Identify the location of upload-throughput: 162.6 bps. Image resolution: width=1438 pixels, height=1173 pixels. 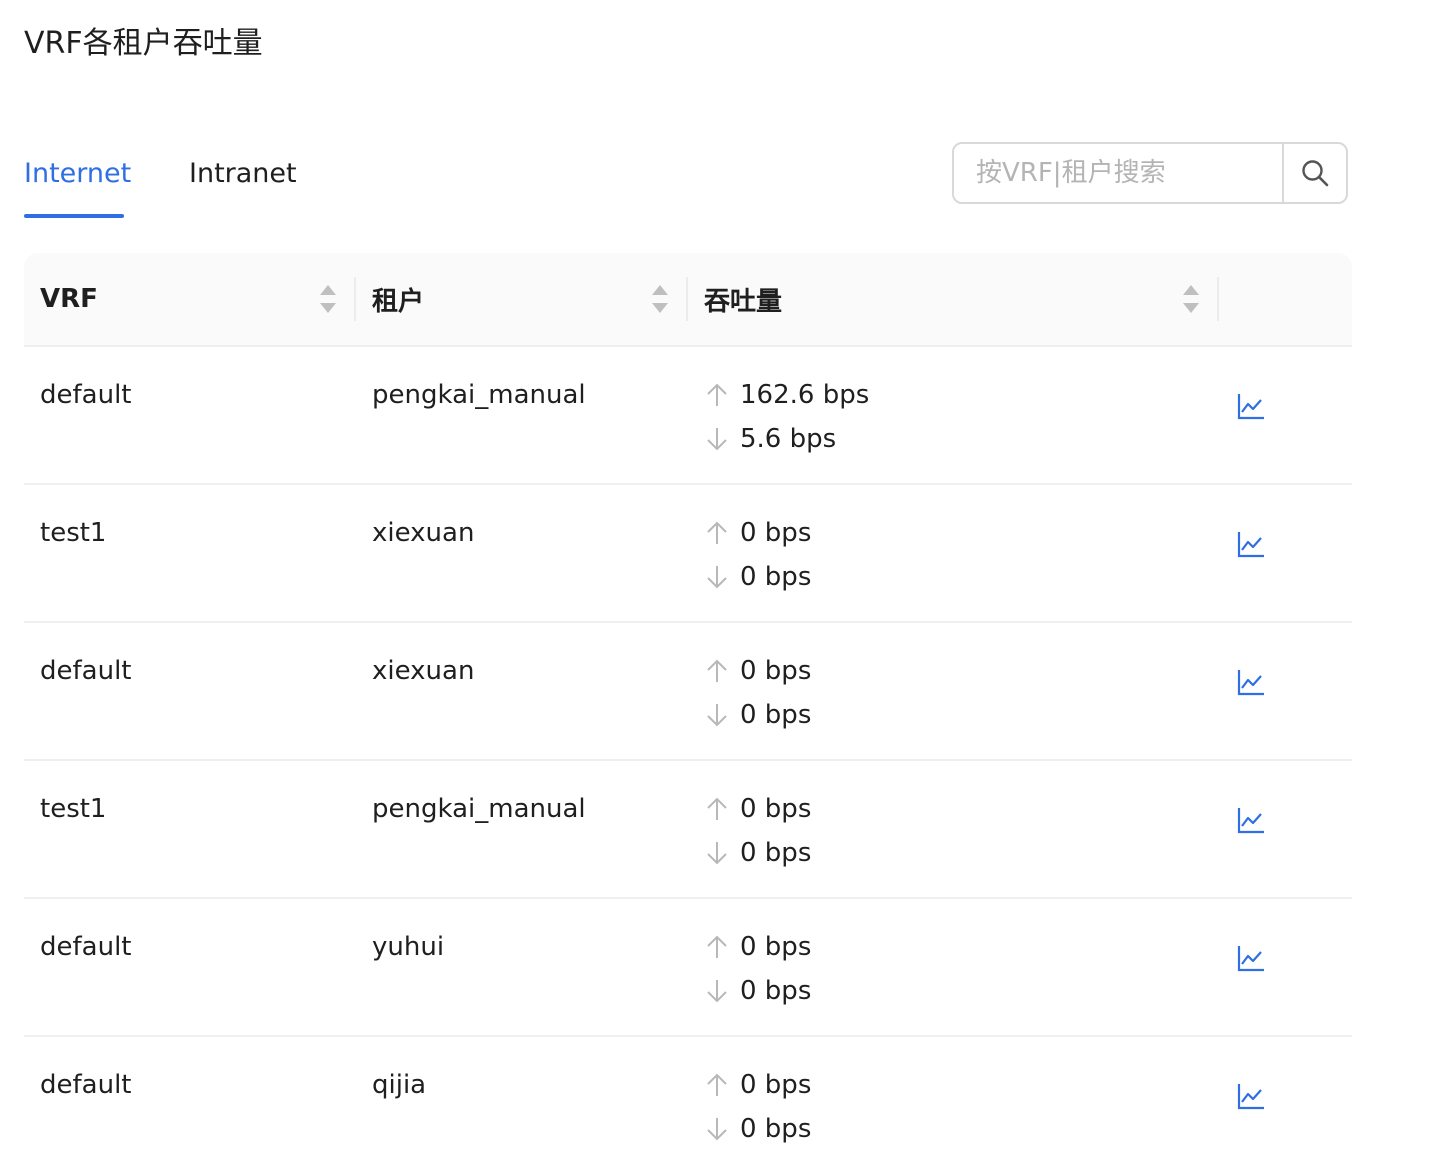
(786, 395).